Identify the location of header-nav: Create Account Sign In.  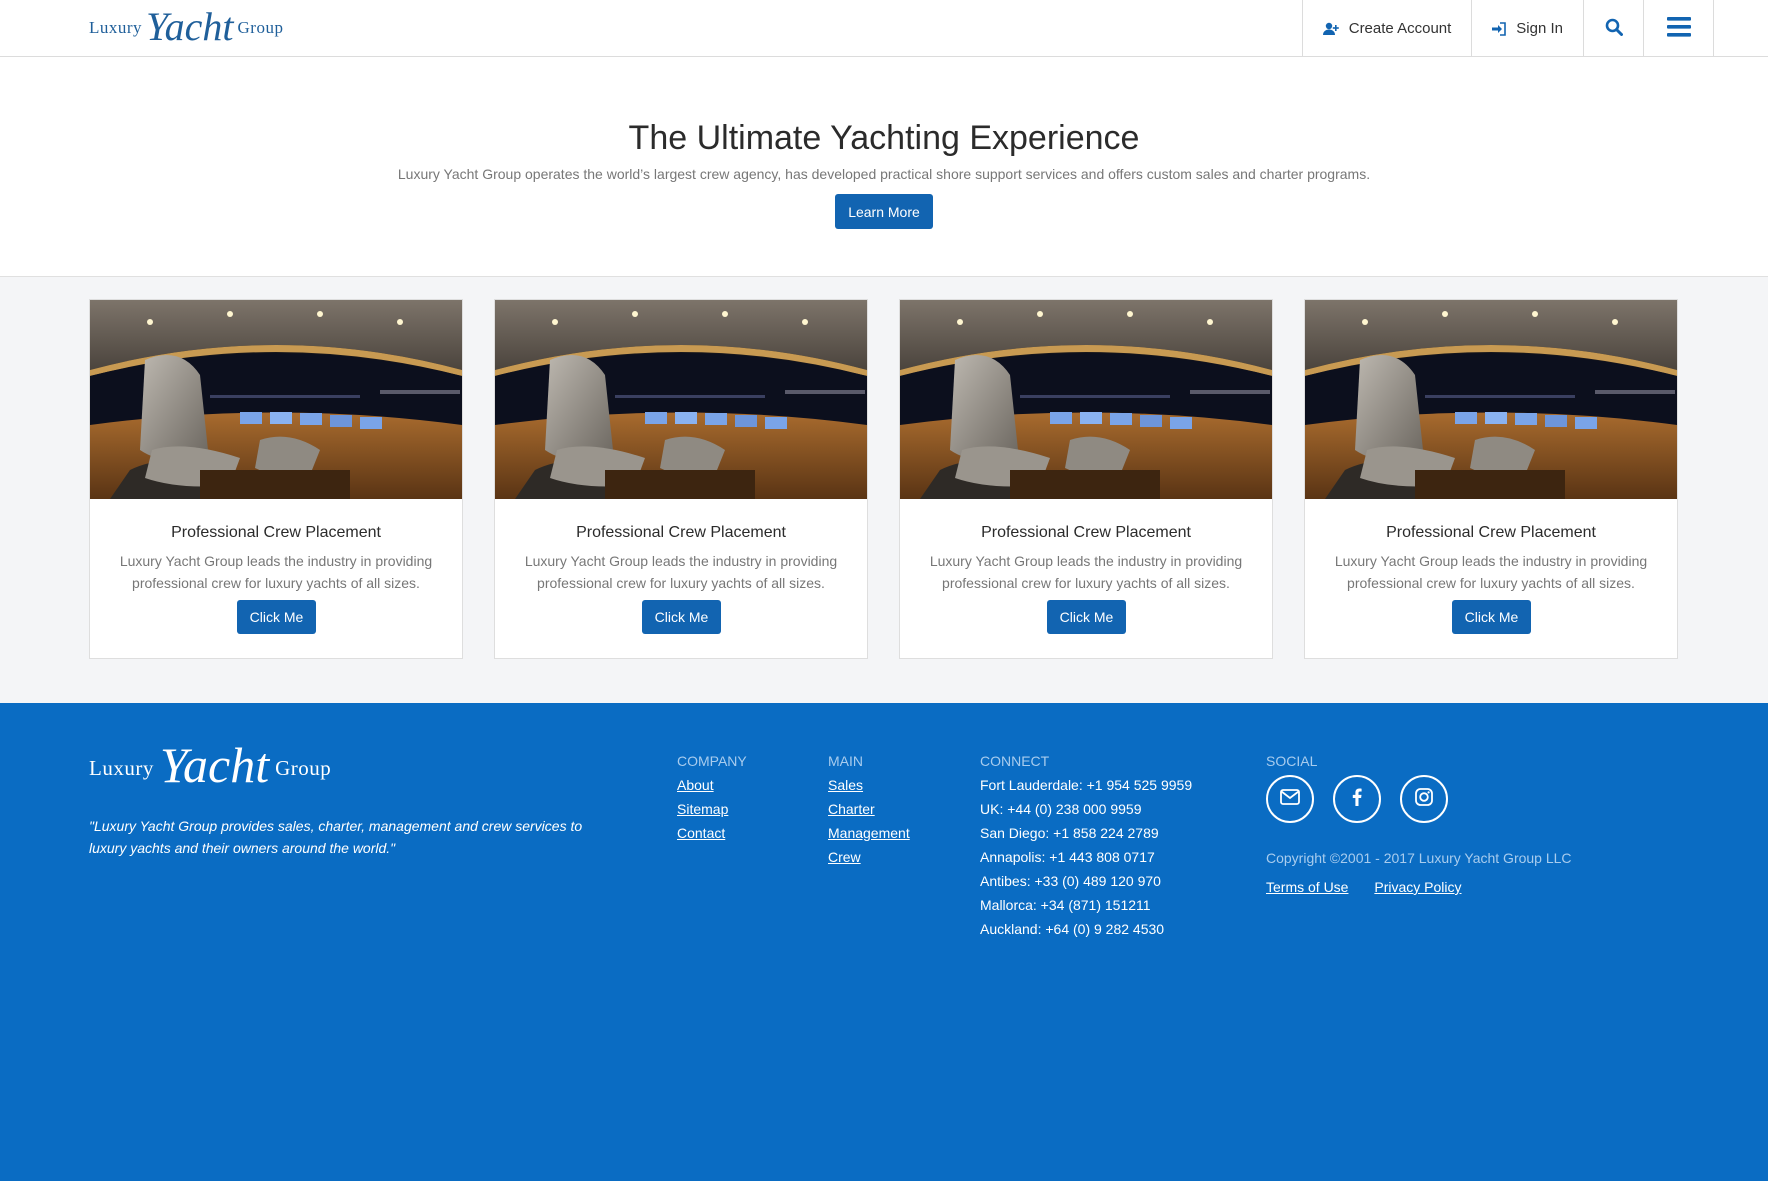
(1534, 28).